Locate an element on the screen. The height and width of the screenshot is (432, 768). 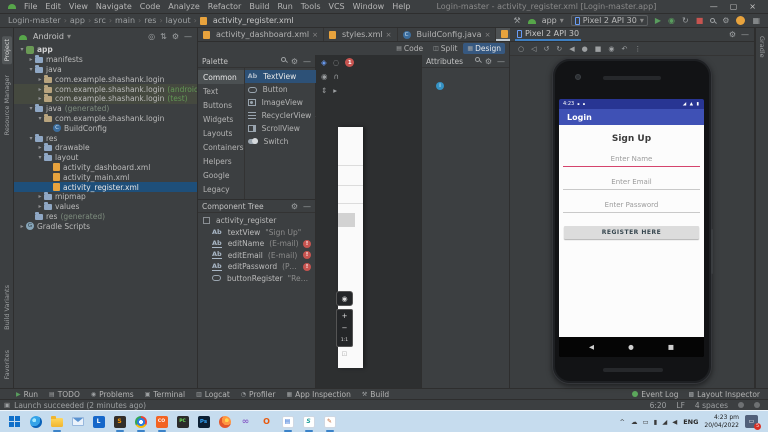
home-icon: ● is located at coordinates (585, 49).